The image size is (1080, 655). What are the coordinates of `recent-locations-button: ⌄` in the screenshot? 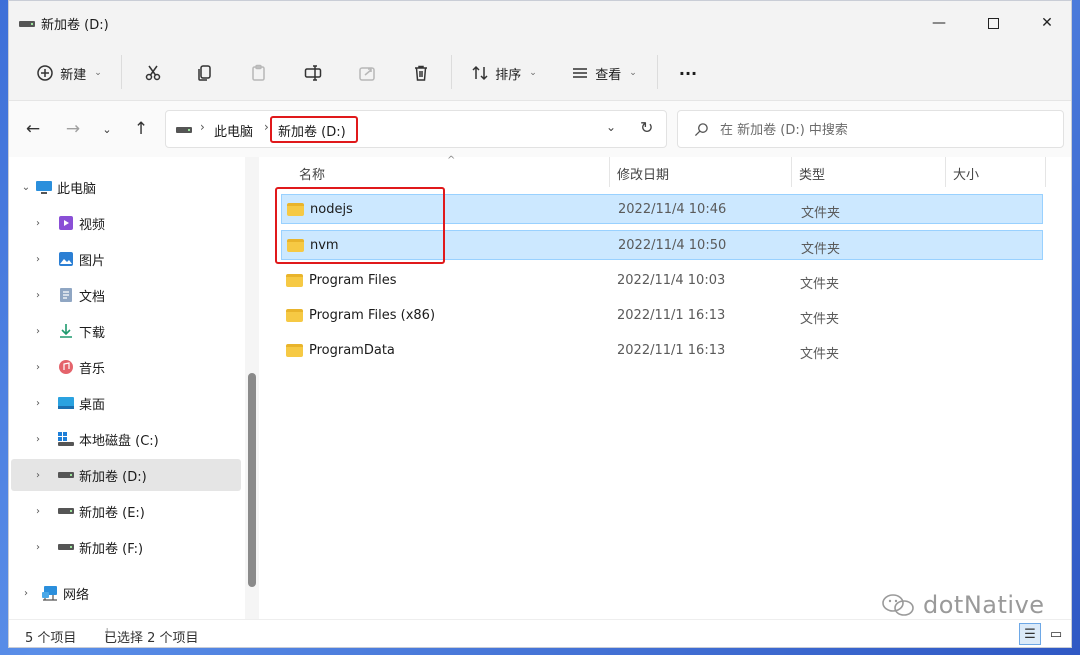 It's located at (107, 129).